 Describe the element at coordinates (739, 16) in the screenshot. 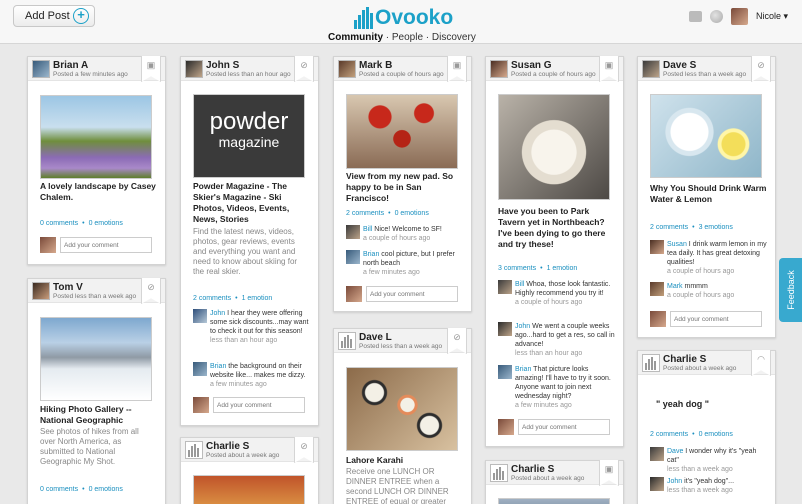

I see `user-avatar` at that location.